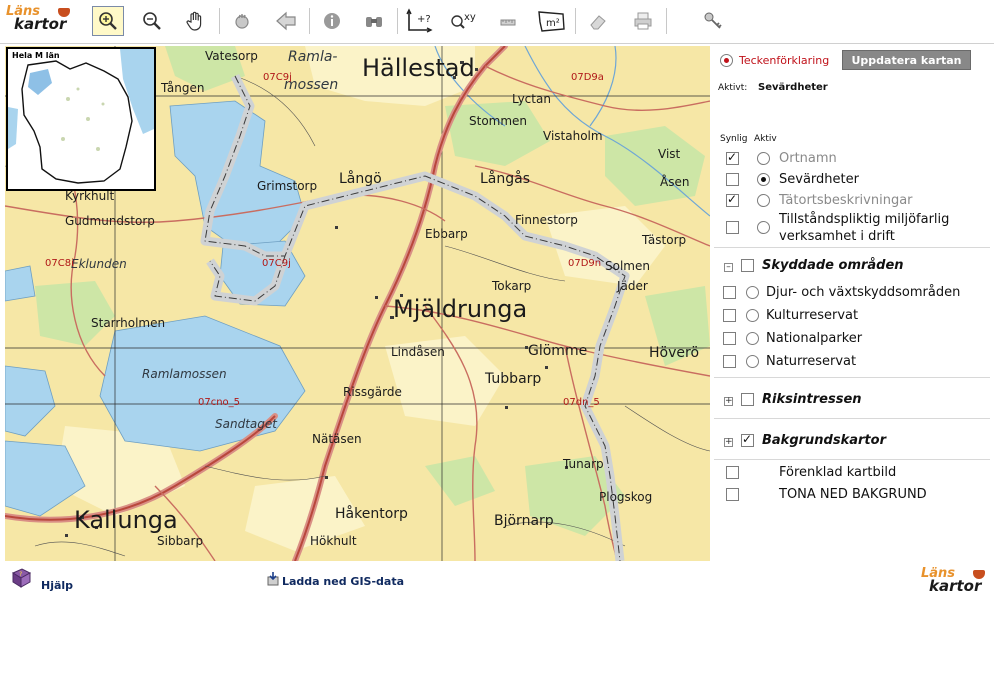  What do you see at coordinates (277, 77) in the screenshot?
I see `grid-cell-label: 07C9j` at bounding box center [277, 77].